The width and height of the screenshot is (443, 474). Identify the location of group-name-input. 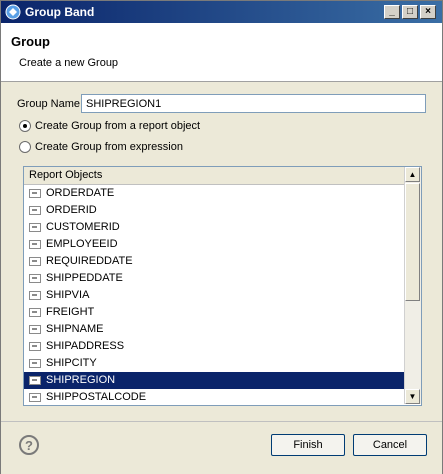
(253, 103).